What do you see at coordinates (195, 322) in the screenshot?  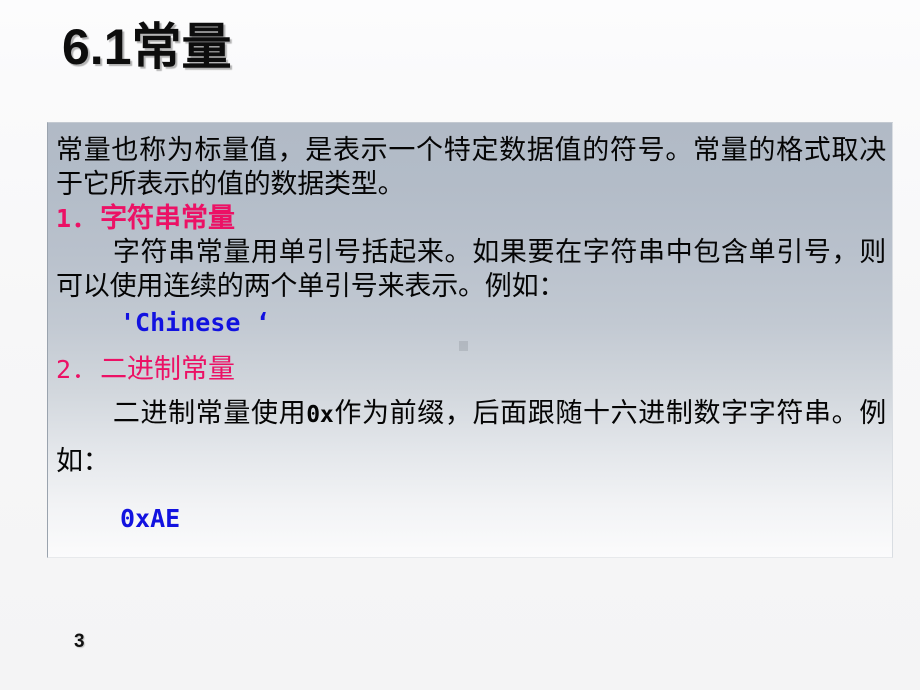 I see `code-sample-string-constant: 'Chinese ‘` at bounding box center [195, 322].